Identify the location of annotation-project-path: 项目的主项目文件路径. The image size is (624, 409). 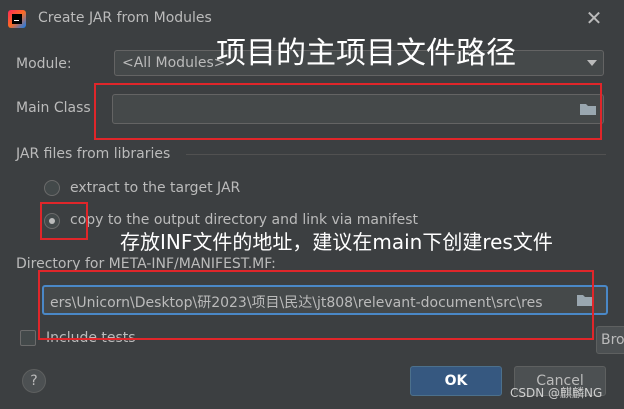
(366, 53).